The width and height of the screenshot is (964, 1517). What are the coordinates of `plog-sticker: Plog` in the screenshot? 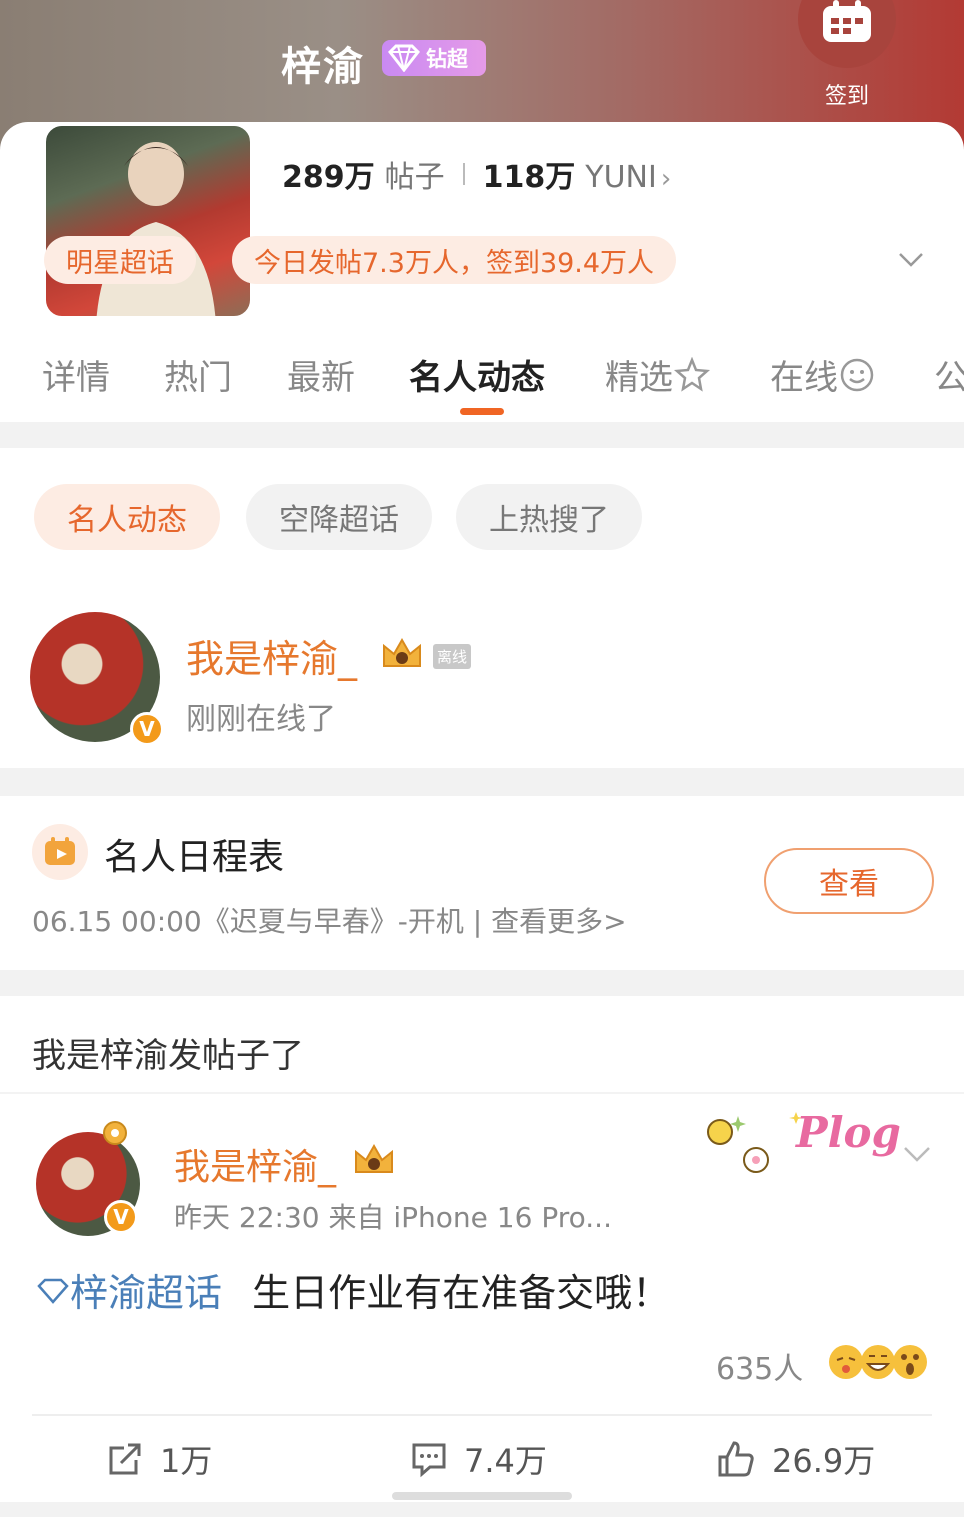 It's located at (799, 1144).